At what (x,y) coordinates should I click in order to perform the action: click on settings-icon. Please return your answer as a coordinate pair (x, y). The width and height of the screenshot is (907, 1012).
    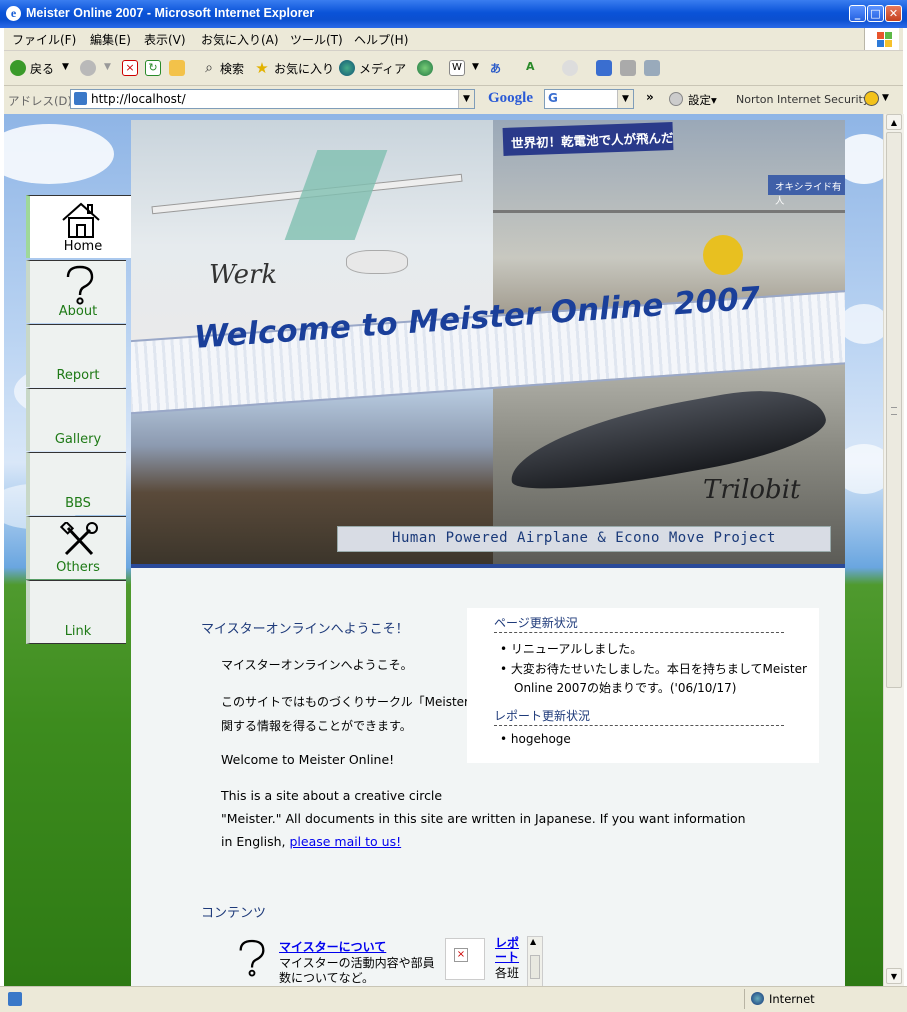
    Looking at the image, I should click on (676, 99).